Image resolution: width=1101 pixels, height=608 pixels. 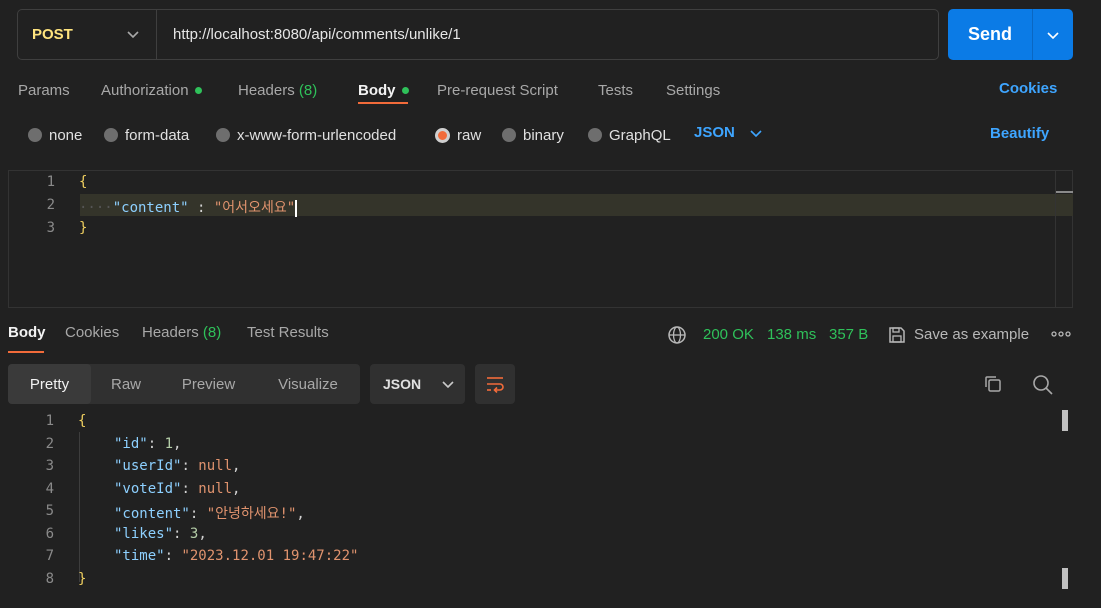 What do you see at coordinates (177, 489) in the screenshot?
I see `json-field-line: "voteId": null,` at bounding box center [177, 489].